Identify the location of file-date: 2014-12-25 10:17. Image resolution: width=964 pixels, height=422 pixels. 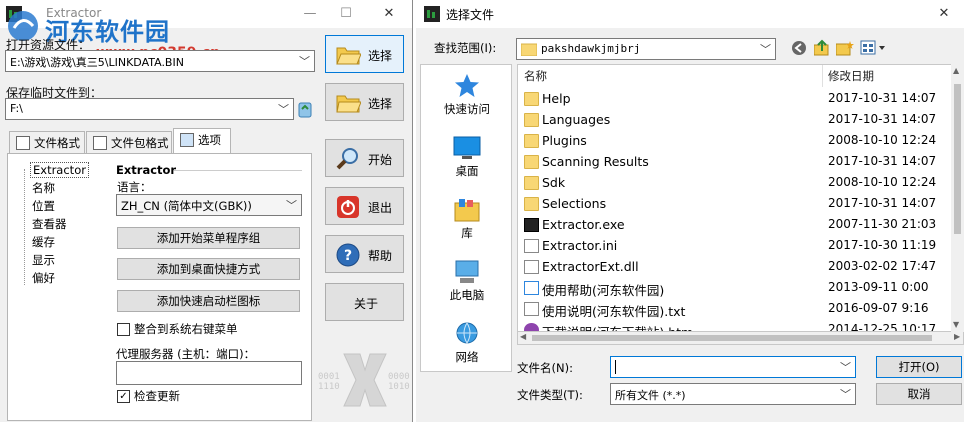
(882, 327).